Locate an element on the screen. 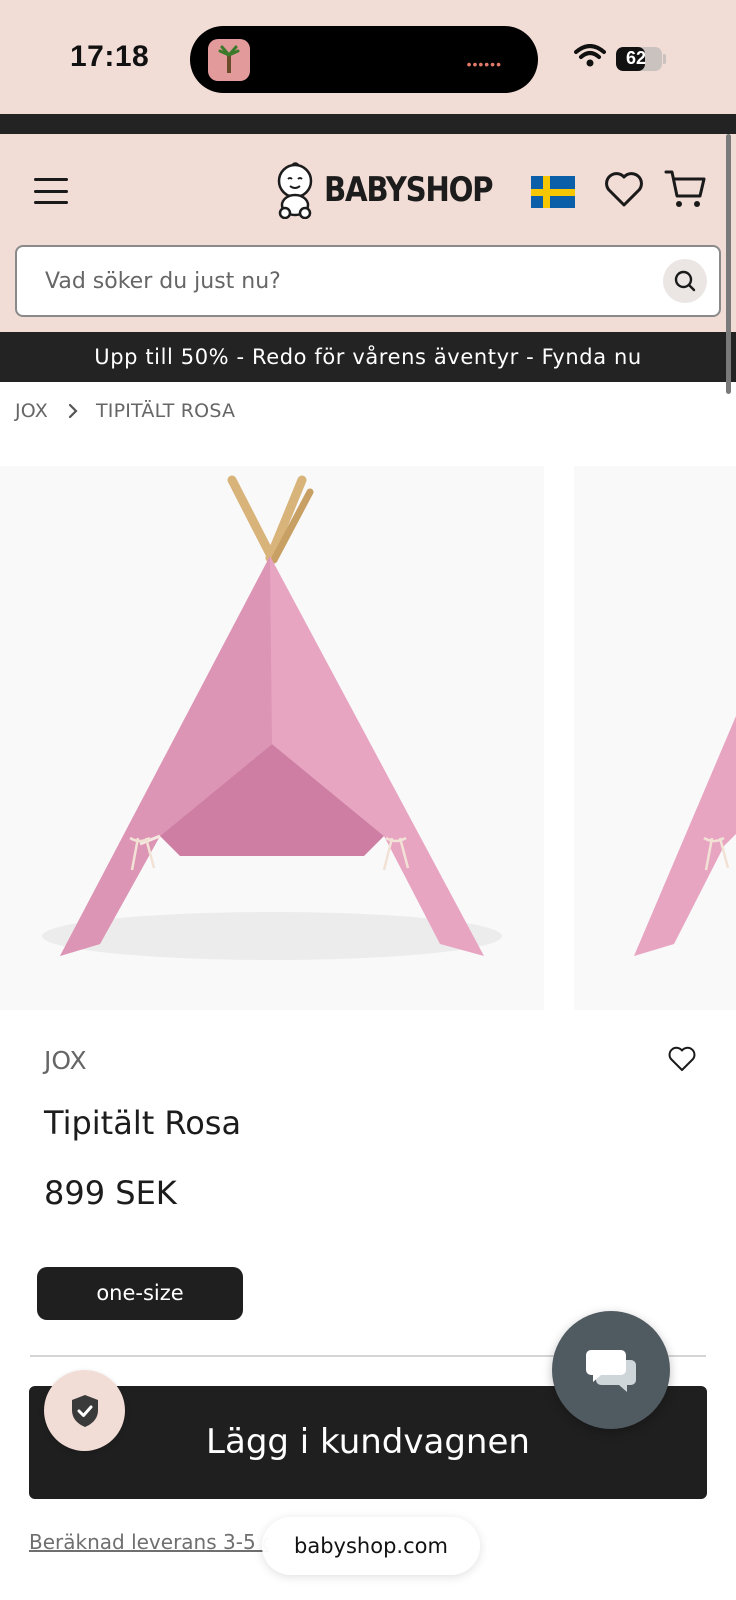 The height and width of the screenshot is (1600, 736). status-bar: 17:18 •••••• 62 is located at coordinates (368, 57).